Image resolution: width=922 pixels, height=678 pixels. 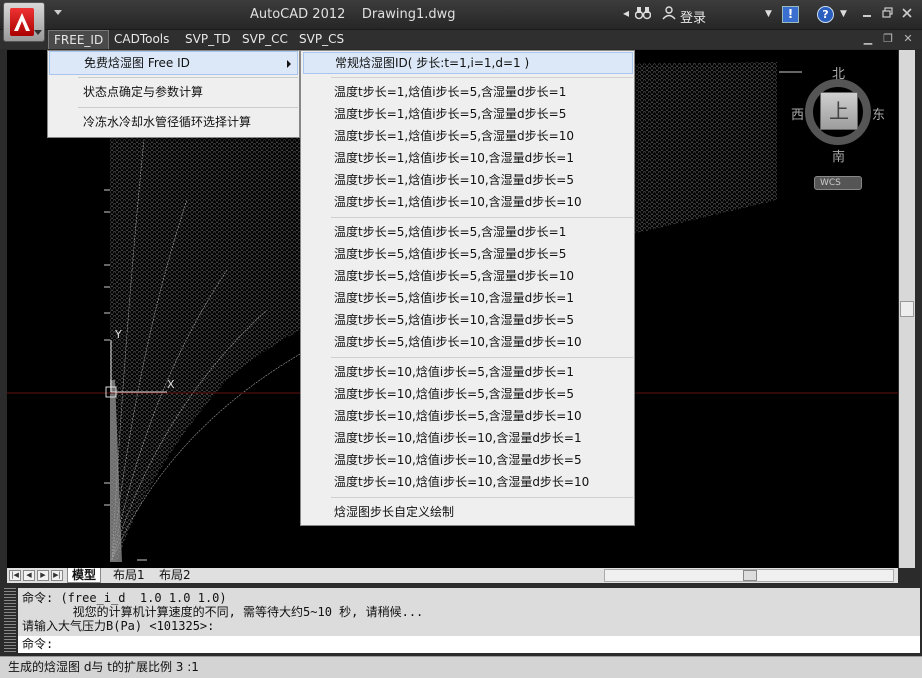 I want to click on submenu-item-t10-i10-d5: 温度t步长=10,焓值i步长=10,含湿量d步长=5, so click(x=468, y=460).